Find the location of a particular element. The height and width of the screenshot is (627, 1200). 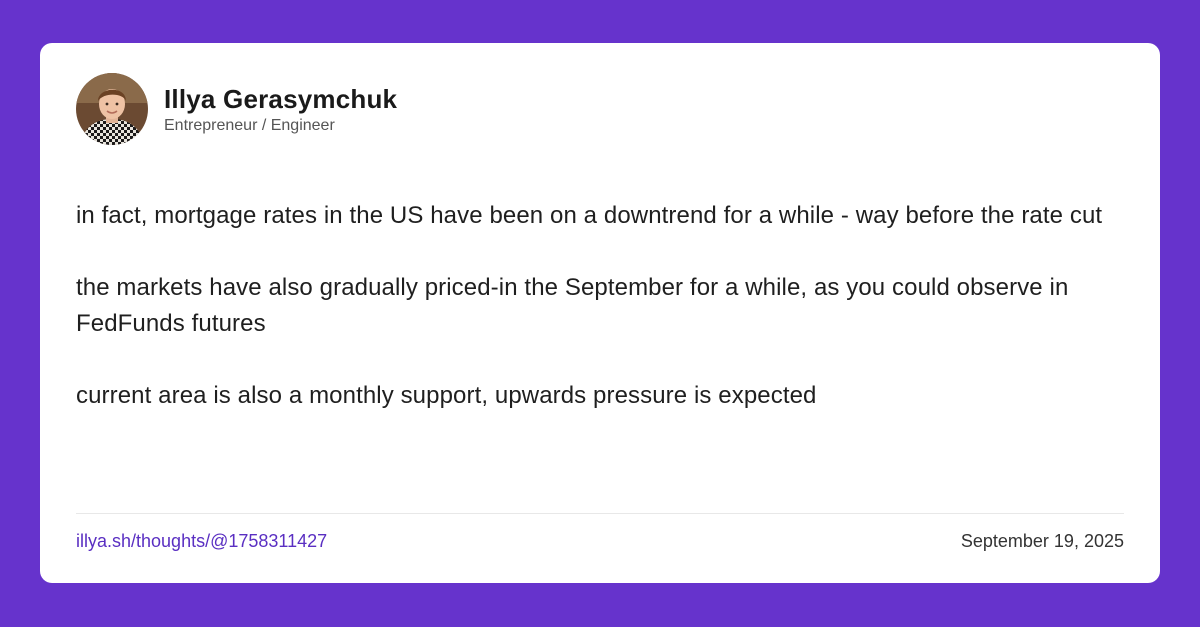

profile-photo-icon is located at coordinates (112, 109).